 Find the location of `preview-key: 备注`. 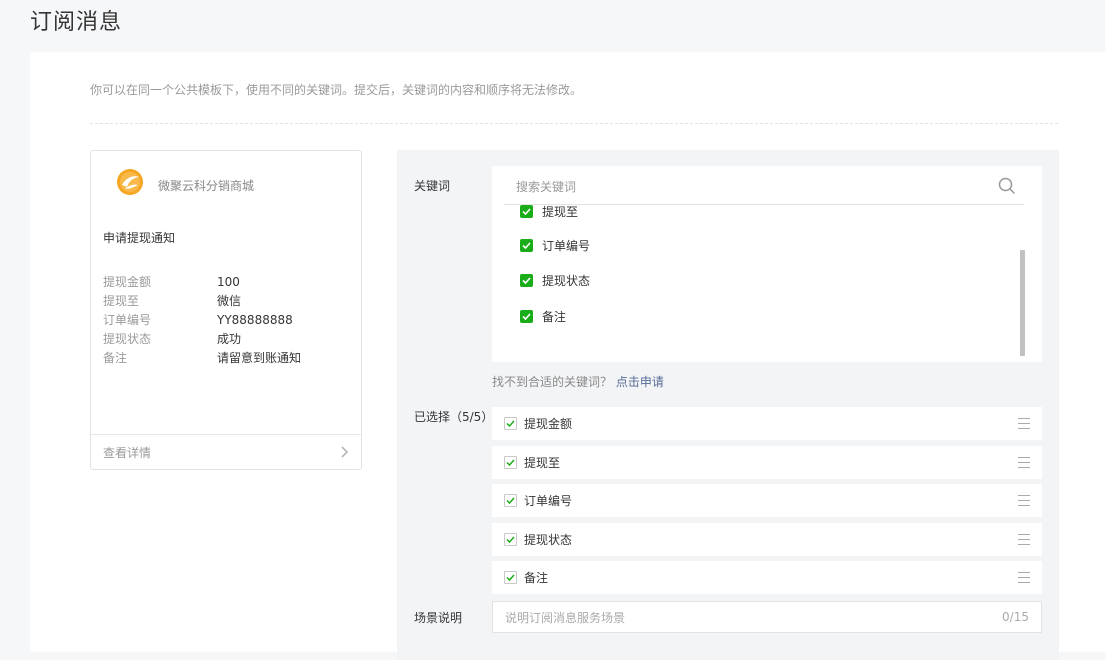

preview-key: 备注 is located at coordinates (115, 358).